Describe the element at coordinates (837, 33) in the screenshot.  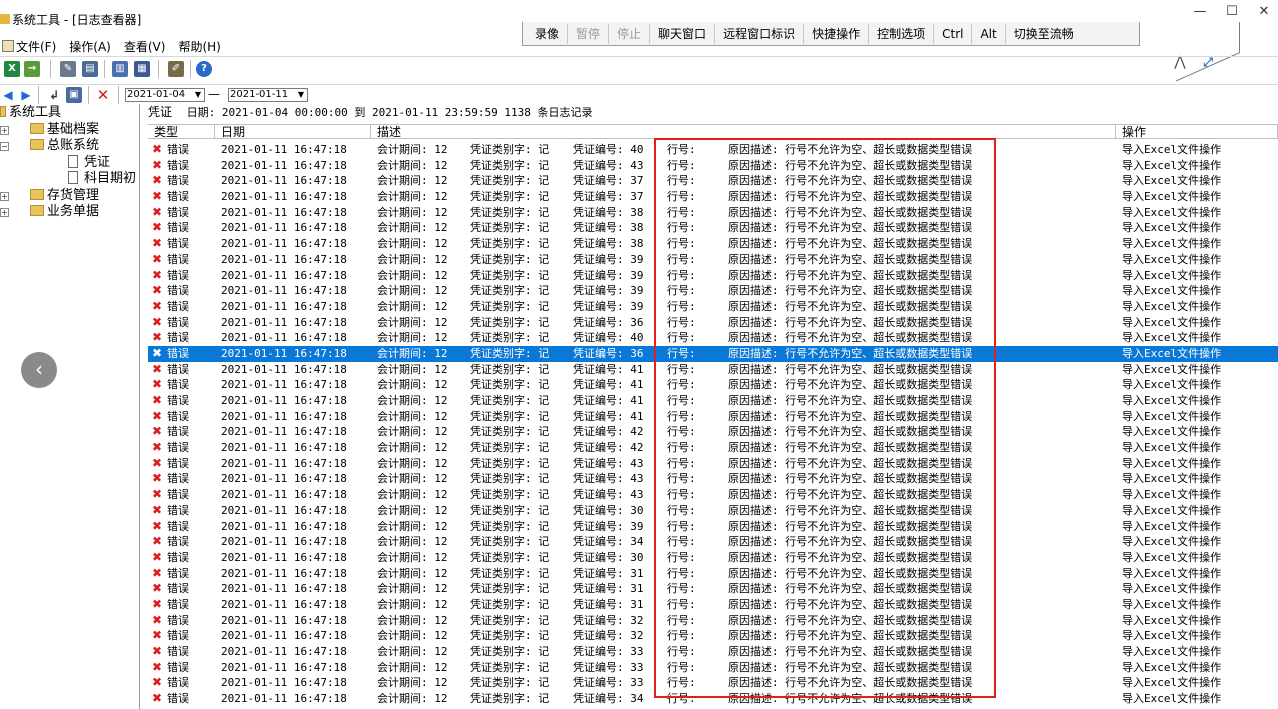
I see `remote-button: 快捷操作` at that location.